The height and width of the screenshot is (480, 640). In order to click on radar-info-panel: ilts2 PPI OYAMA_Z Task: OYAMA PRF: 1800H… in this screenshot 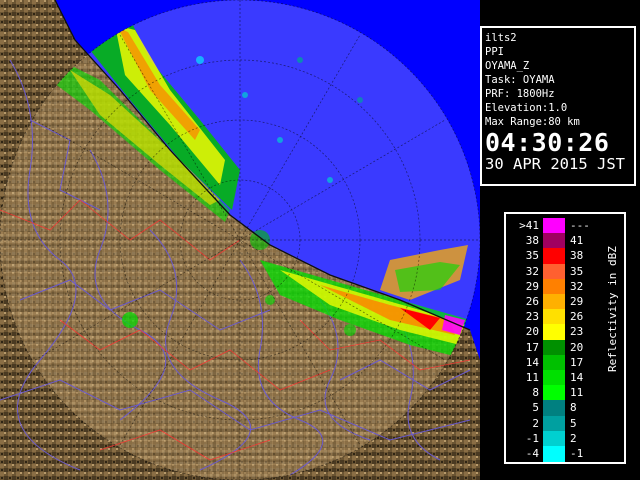, I will do `click(558, 106)`.